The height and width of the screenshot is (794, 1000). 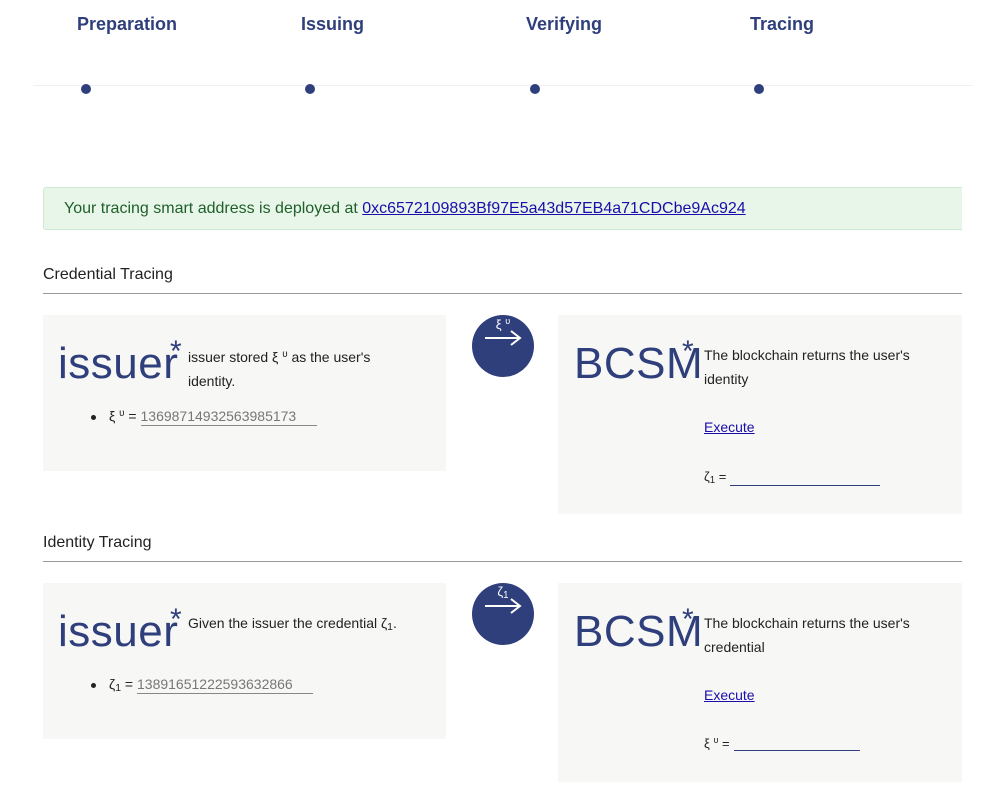 I want to click on progress-stepper: Preparation Issuing Verifying Tracing, so click(x=500, y=50).